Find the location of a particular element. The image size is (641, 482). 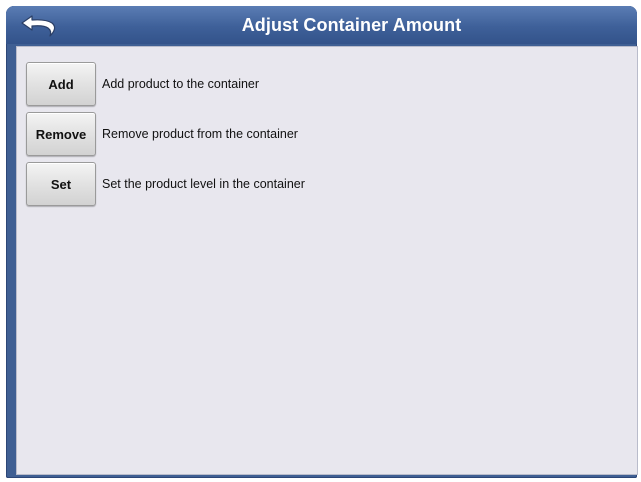

option-row-remove: Remove Remove product from the container is located at coordinates (162, 134).